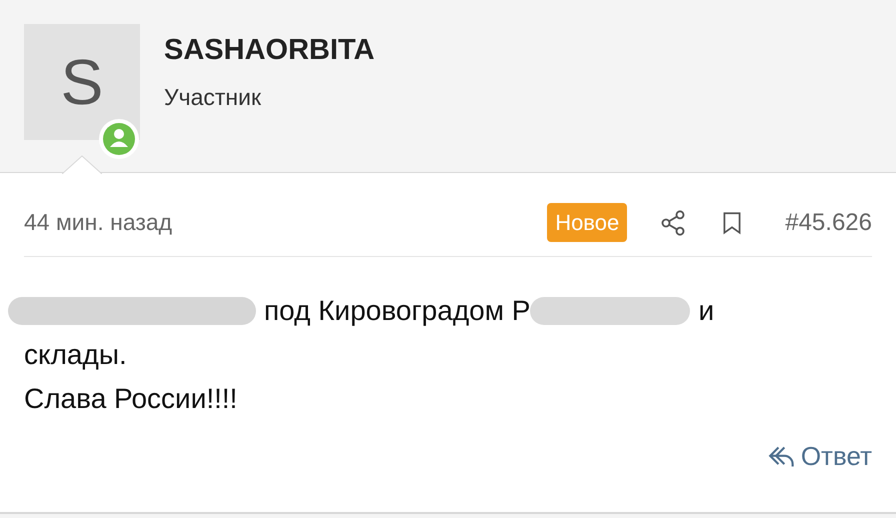 The height and width of the screenshot is (518, 896). Describe the element at coordinates (828, 222) in the screenshot. I see `post-number: #45.626` at that location.